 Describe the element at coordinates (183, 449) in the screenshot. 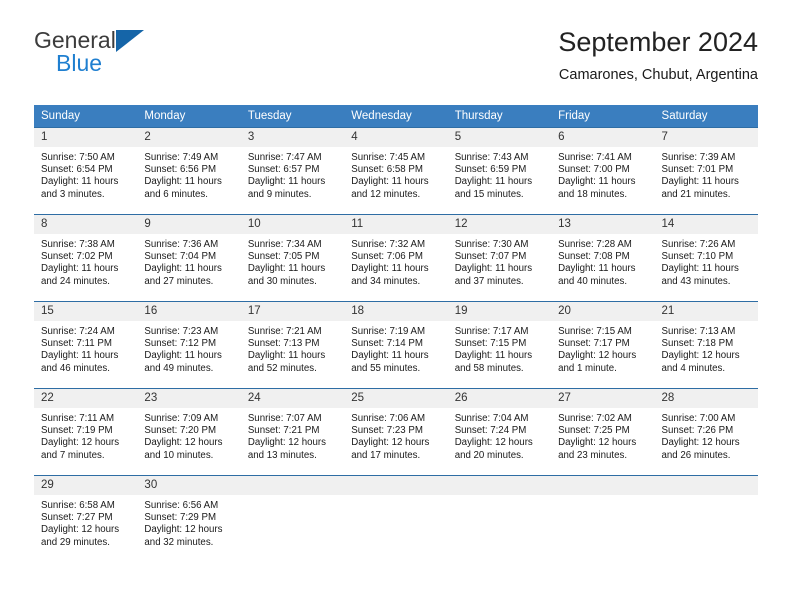

I see `daylight-text: Daylight: 12 hours and 10 minutes.` at that location.